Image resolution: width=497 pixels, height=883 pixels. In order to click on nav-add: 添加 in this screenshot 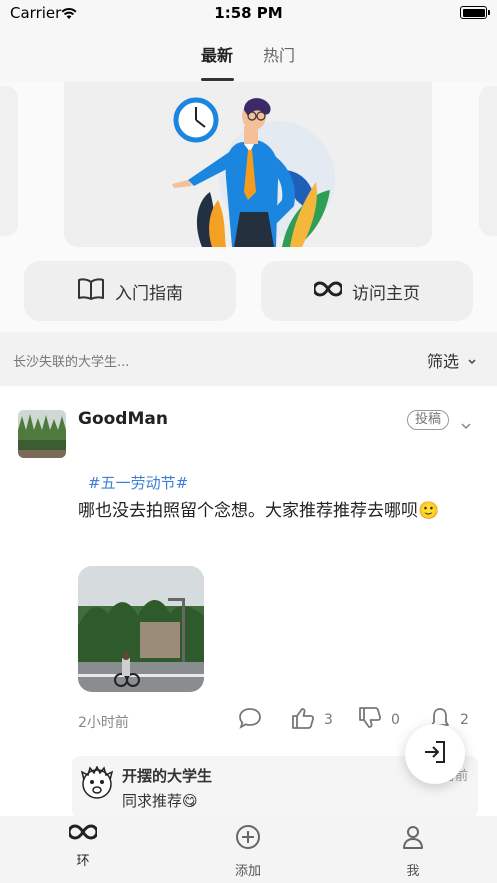, I will do `click(248, 851)`.